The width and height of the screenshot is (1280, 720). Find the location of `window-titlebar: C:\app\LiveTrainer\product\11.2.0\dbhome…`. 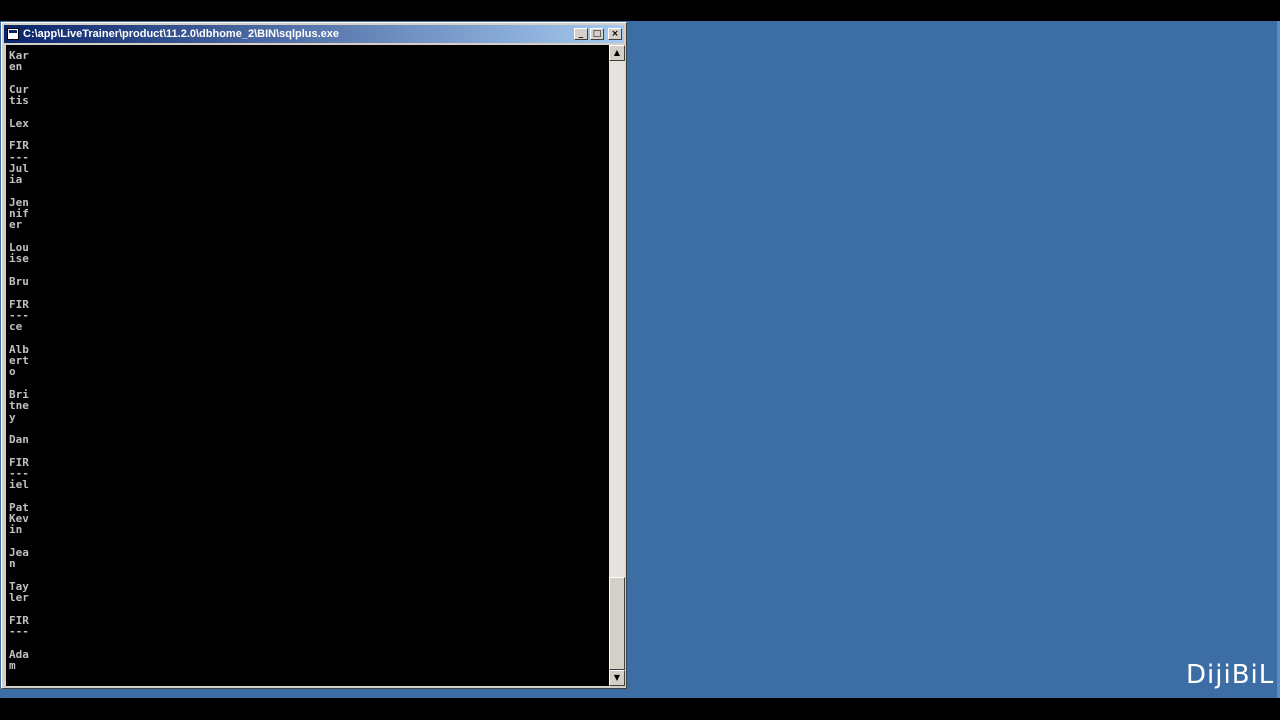

window-titlebar: C:\app\LiveTrainer\product\11.2.0\dbhome… is located at coordinates (314, 34).